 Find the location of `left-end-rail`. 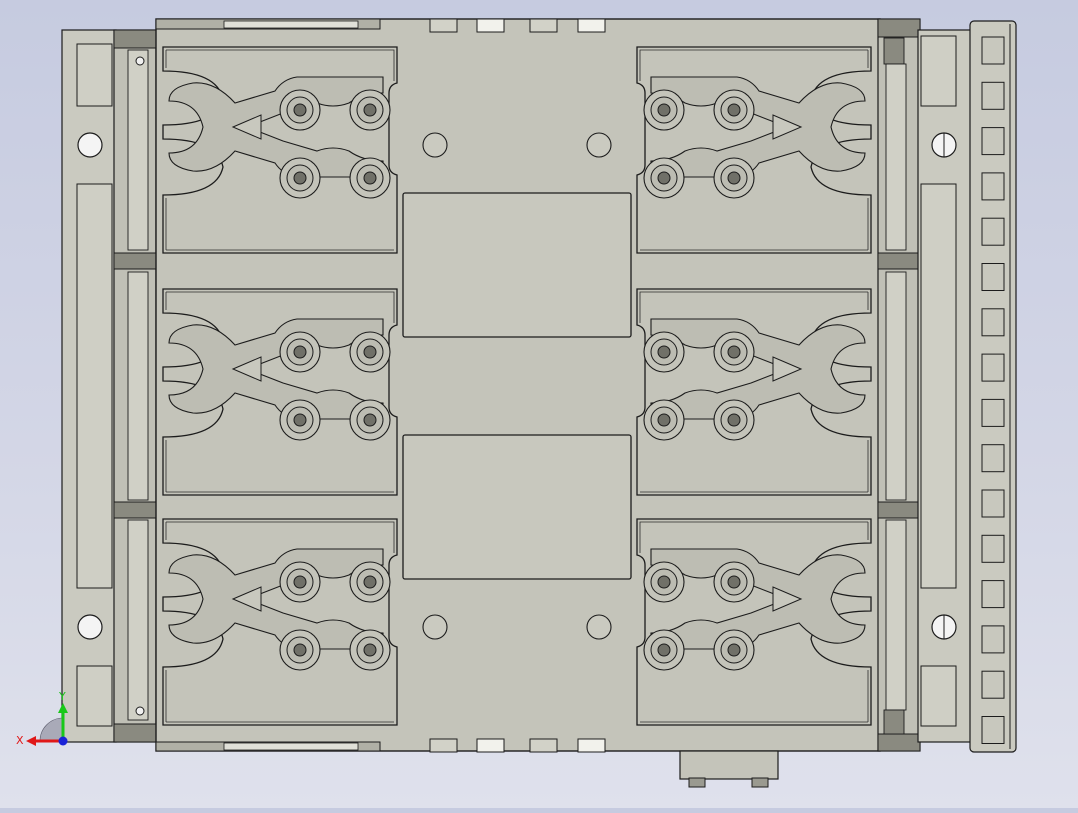

left-end-rail is located at coordinates (109, 386).